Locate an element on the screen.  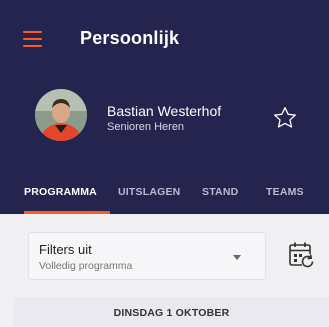
tab-stand: STAND is located at coordinates (220, 192).